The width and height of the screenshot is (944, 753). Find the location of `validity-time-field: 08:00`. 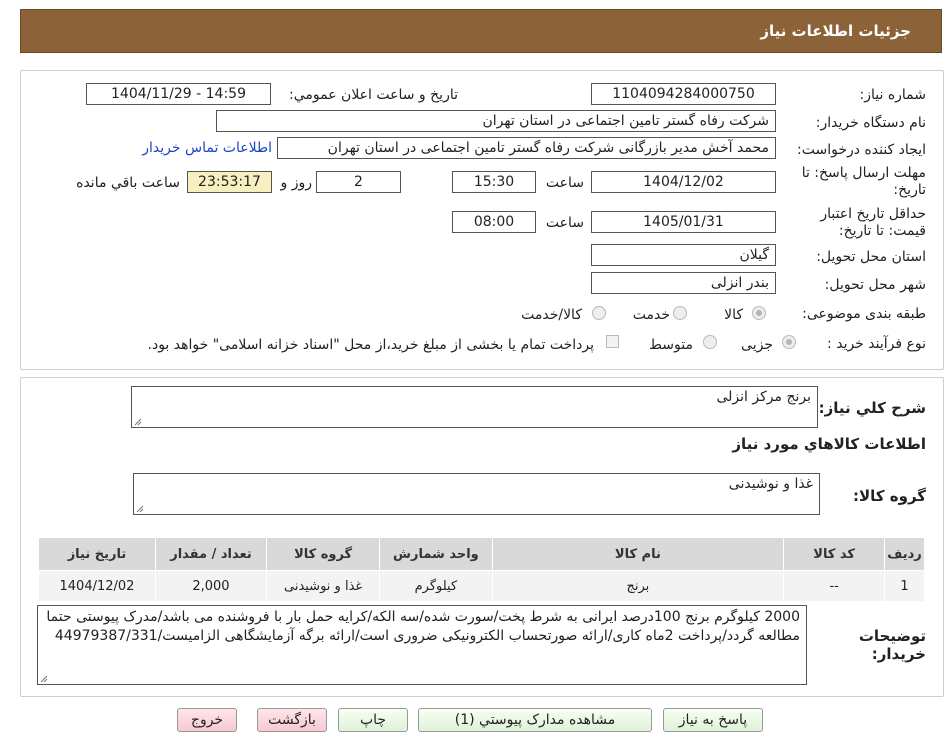

validity-time-field: 08:00 is located at coordinates (494, 222).